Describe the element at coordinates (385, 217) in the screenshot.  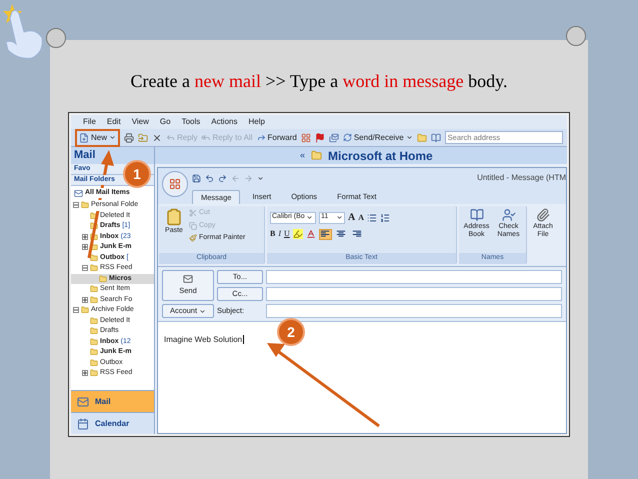
I see `numbering-icon` at that location.